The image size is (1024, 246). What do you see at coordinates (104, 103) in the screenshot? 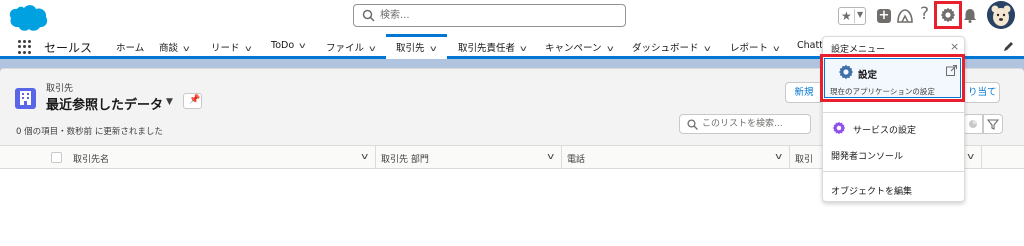
I see `list-view-title: 最近参照したデータ` at bounding box center [104, 103].